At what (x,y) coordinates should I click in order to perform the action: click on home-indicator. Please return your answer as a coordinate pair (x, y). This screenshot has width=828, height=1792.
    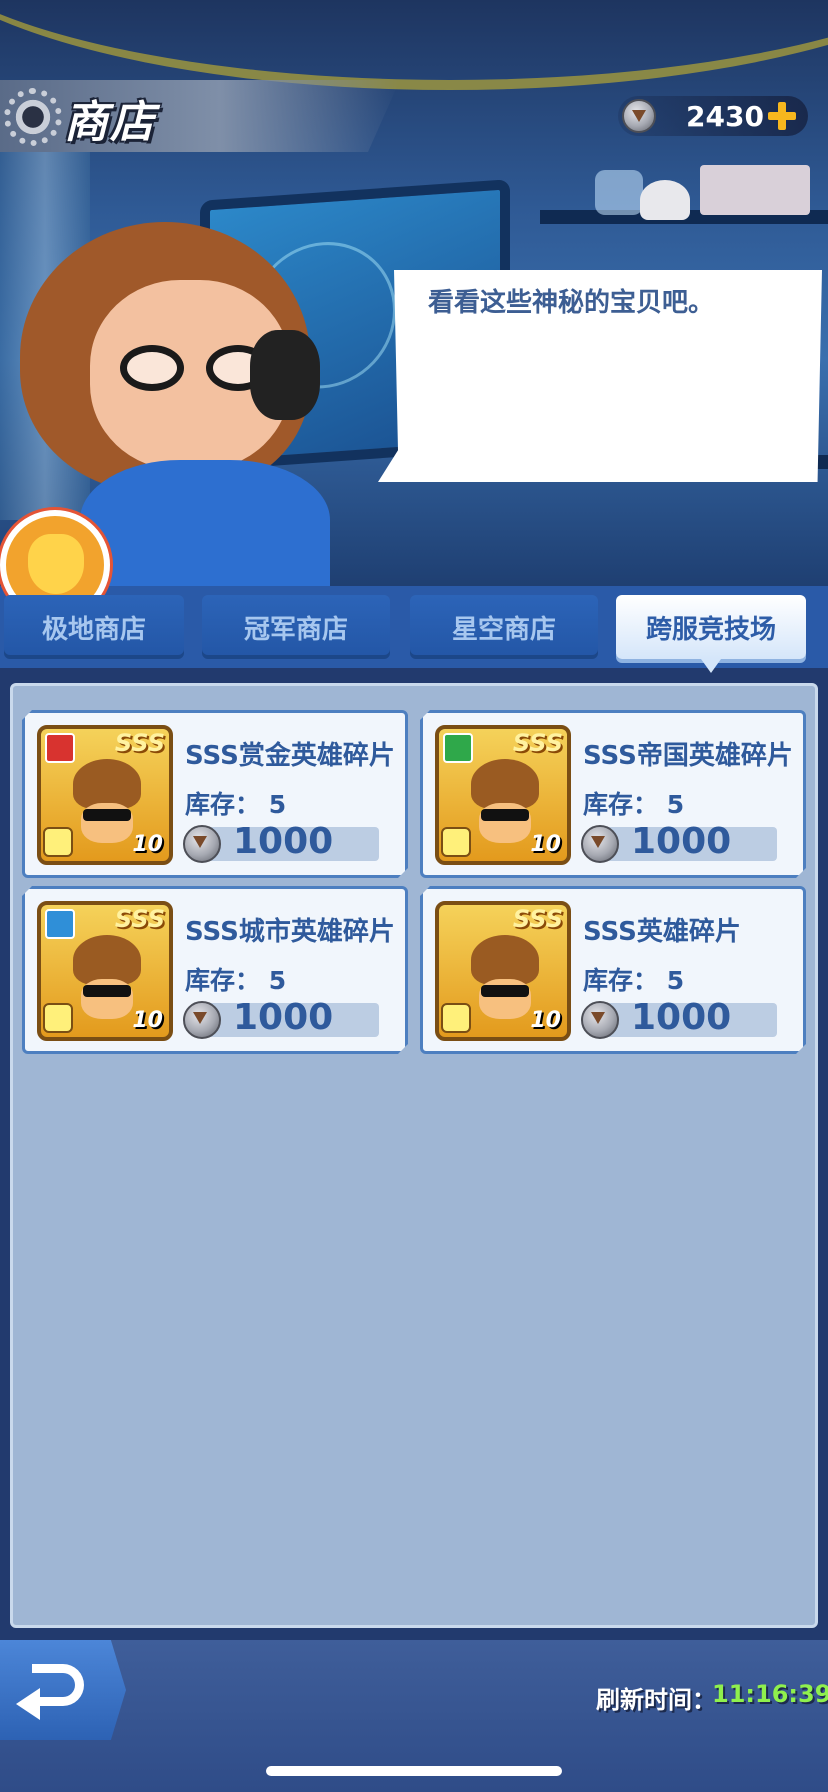
    Looking at the image, I should click on (414, 1771).